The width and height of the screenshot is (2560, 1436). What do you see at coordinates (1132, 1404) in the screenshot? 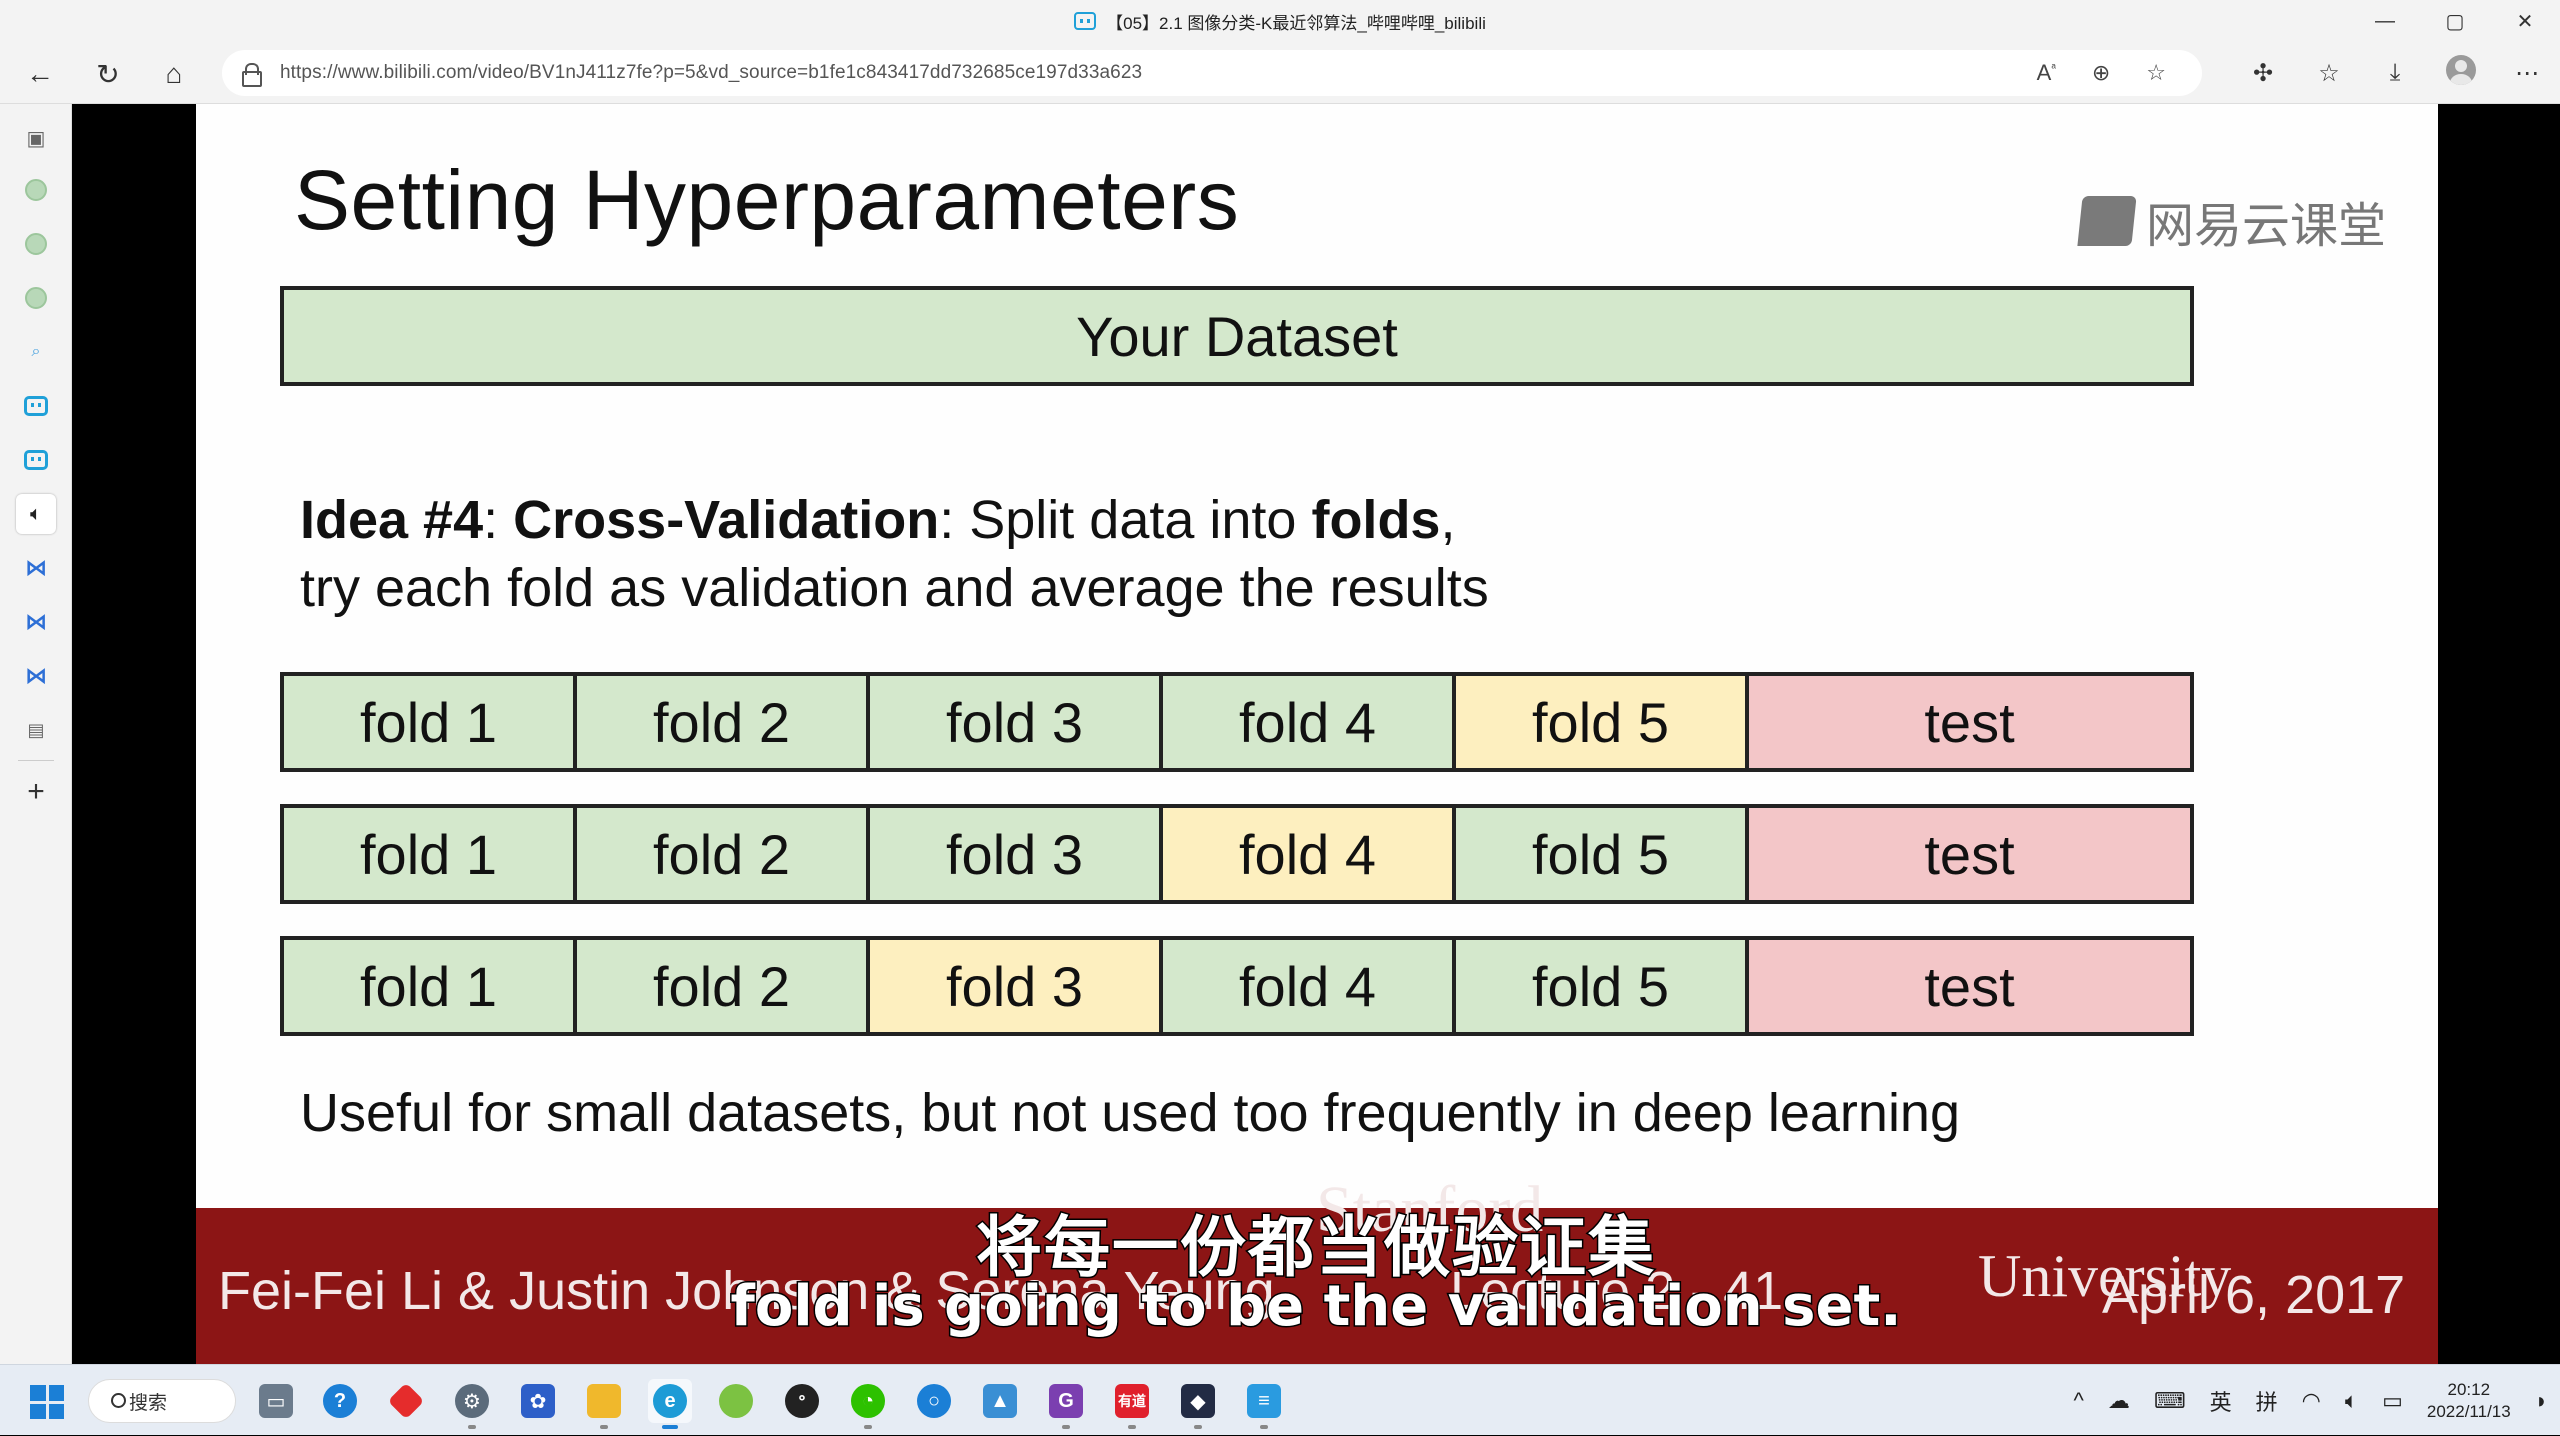
I see `youdao-app: 有道` at bounding box center [1132, 1404].